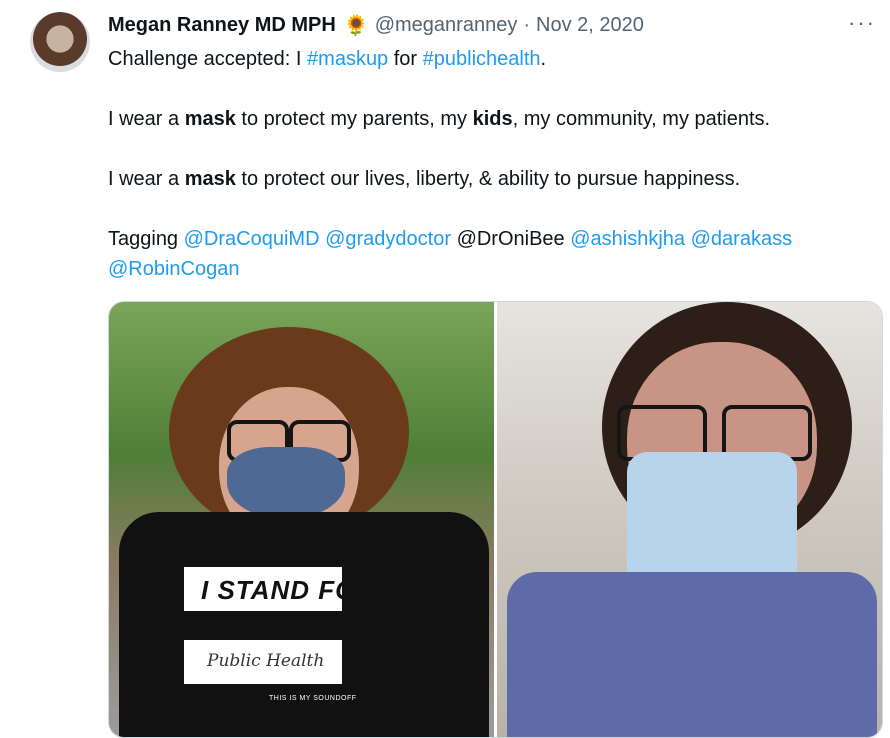 The width and height of the screenshot is (890, 738). What do you see at coordinates (641, 119) in the screenshot?
I see `text-segment: , my community, my patients.` at bounding box center [641, 119].